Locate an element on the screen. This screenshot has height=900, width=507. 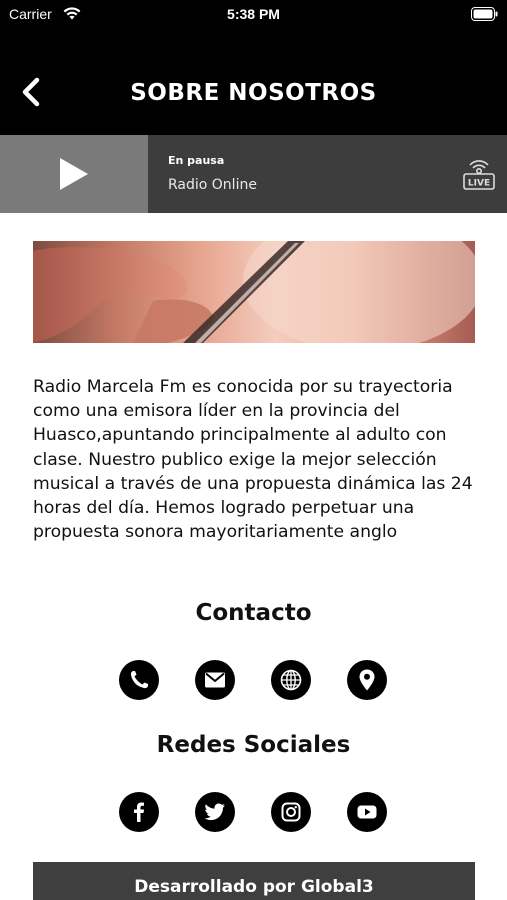
facebook-icon is located at coordinates (139, 812).